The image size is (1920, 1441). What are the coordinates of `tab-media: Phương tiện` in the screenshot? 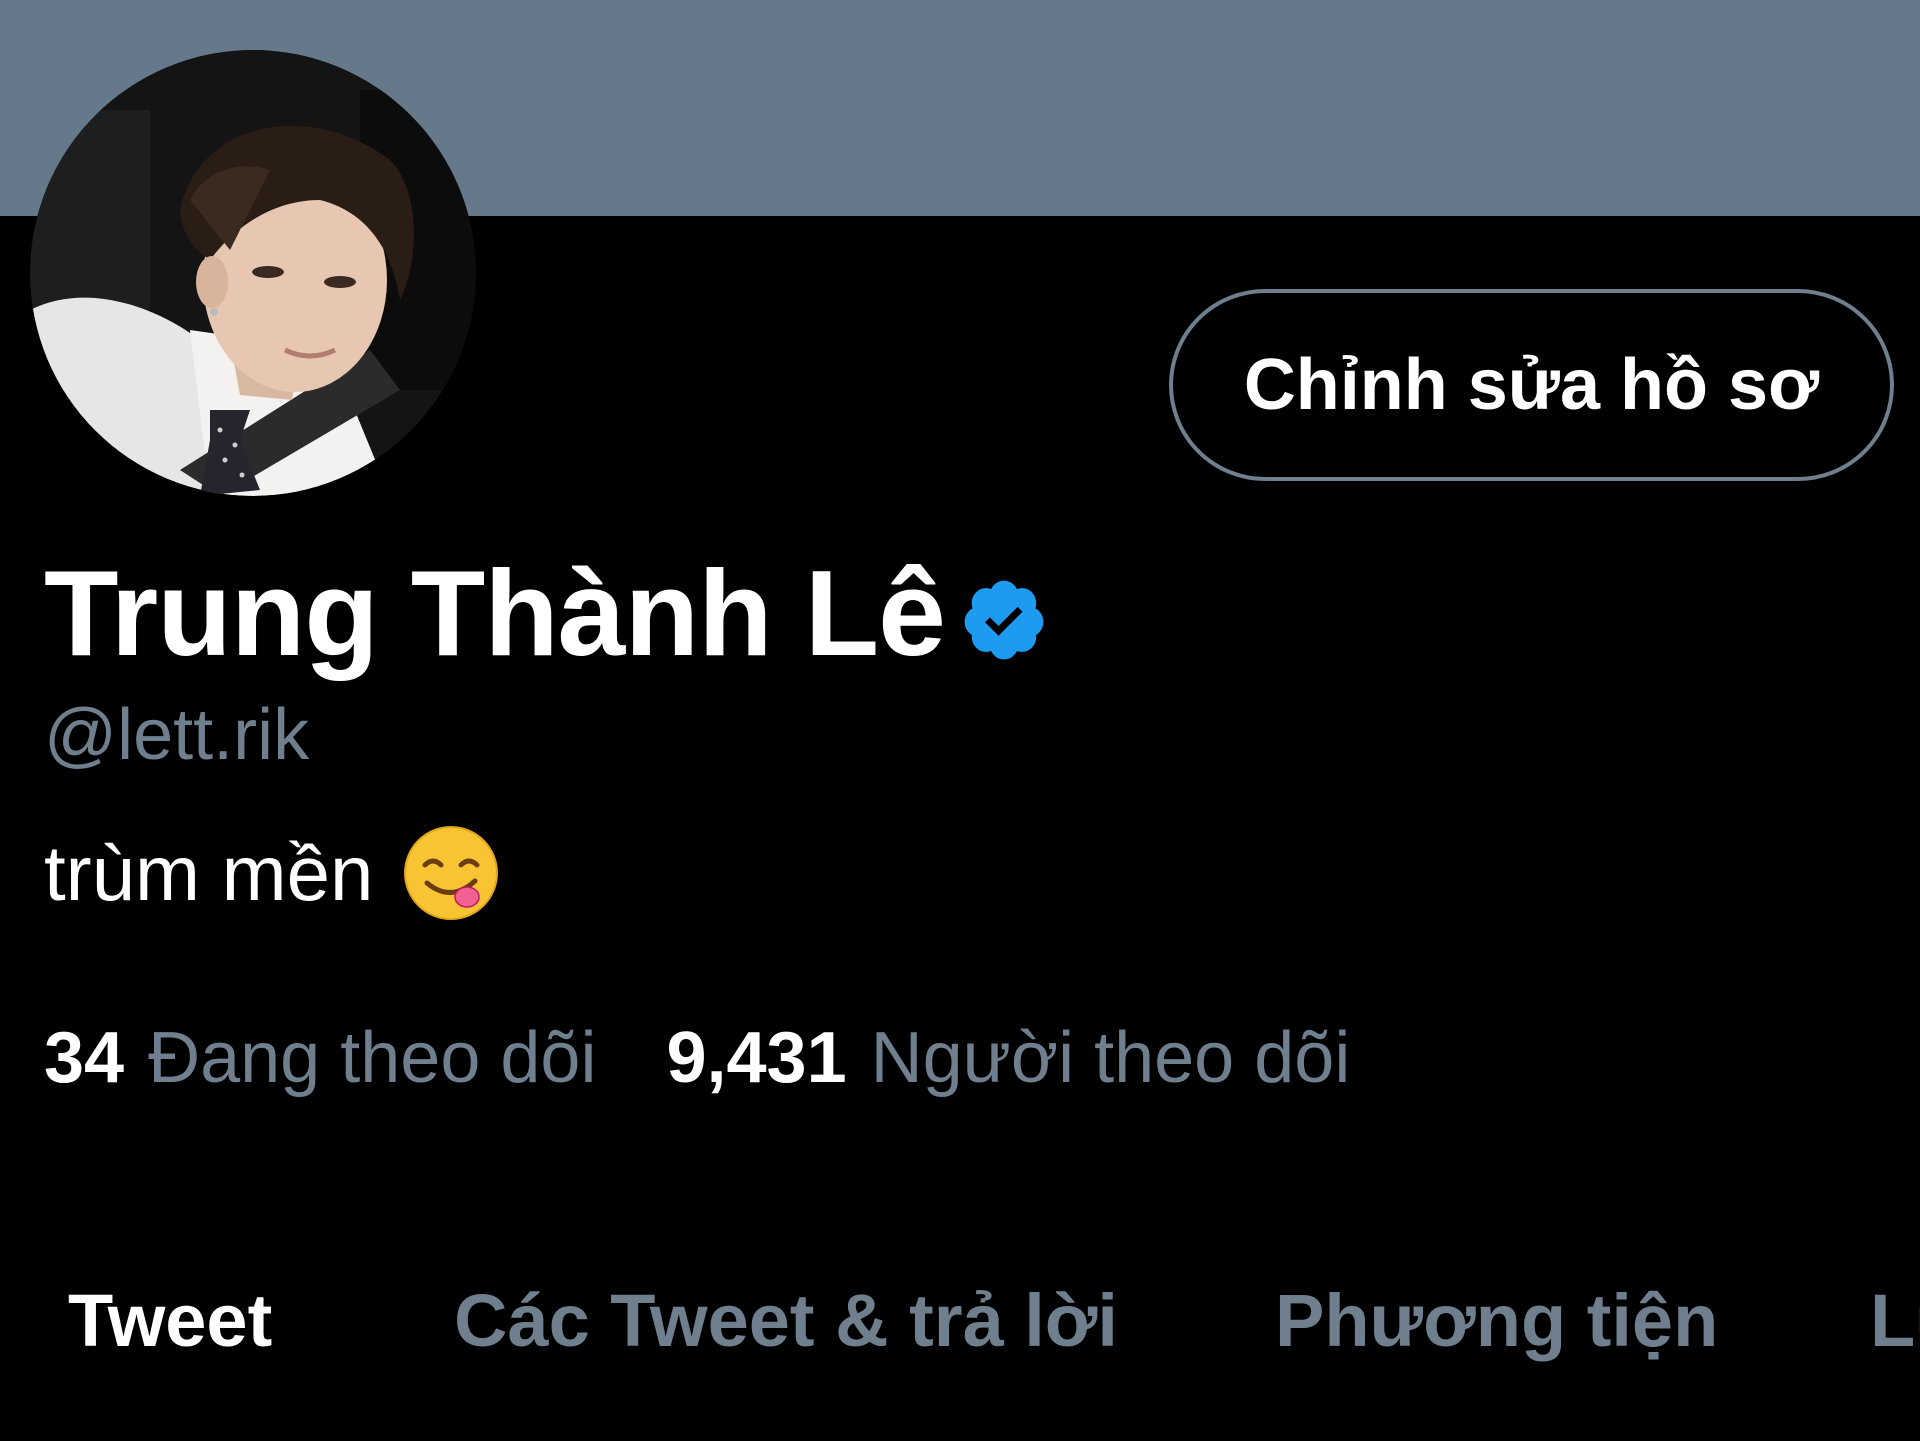 It's located at (1496, 1321).